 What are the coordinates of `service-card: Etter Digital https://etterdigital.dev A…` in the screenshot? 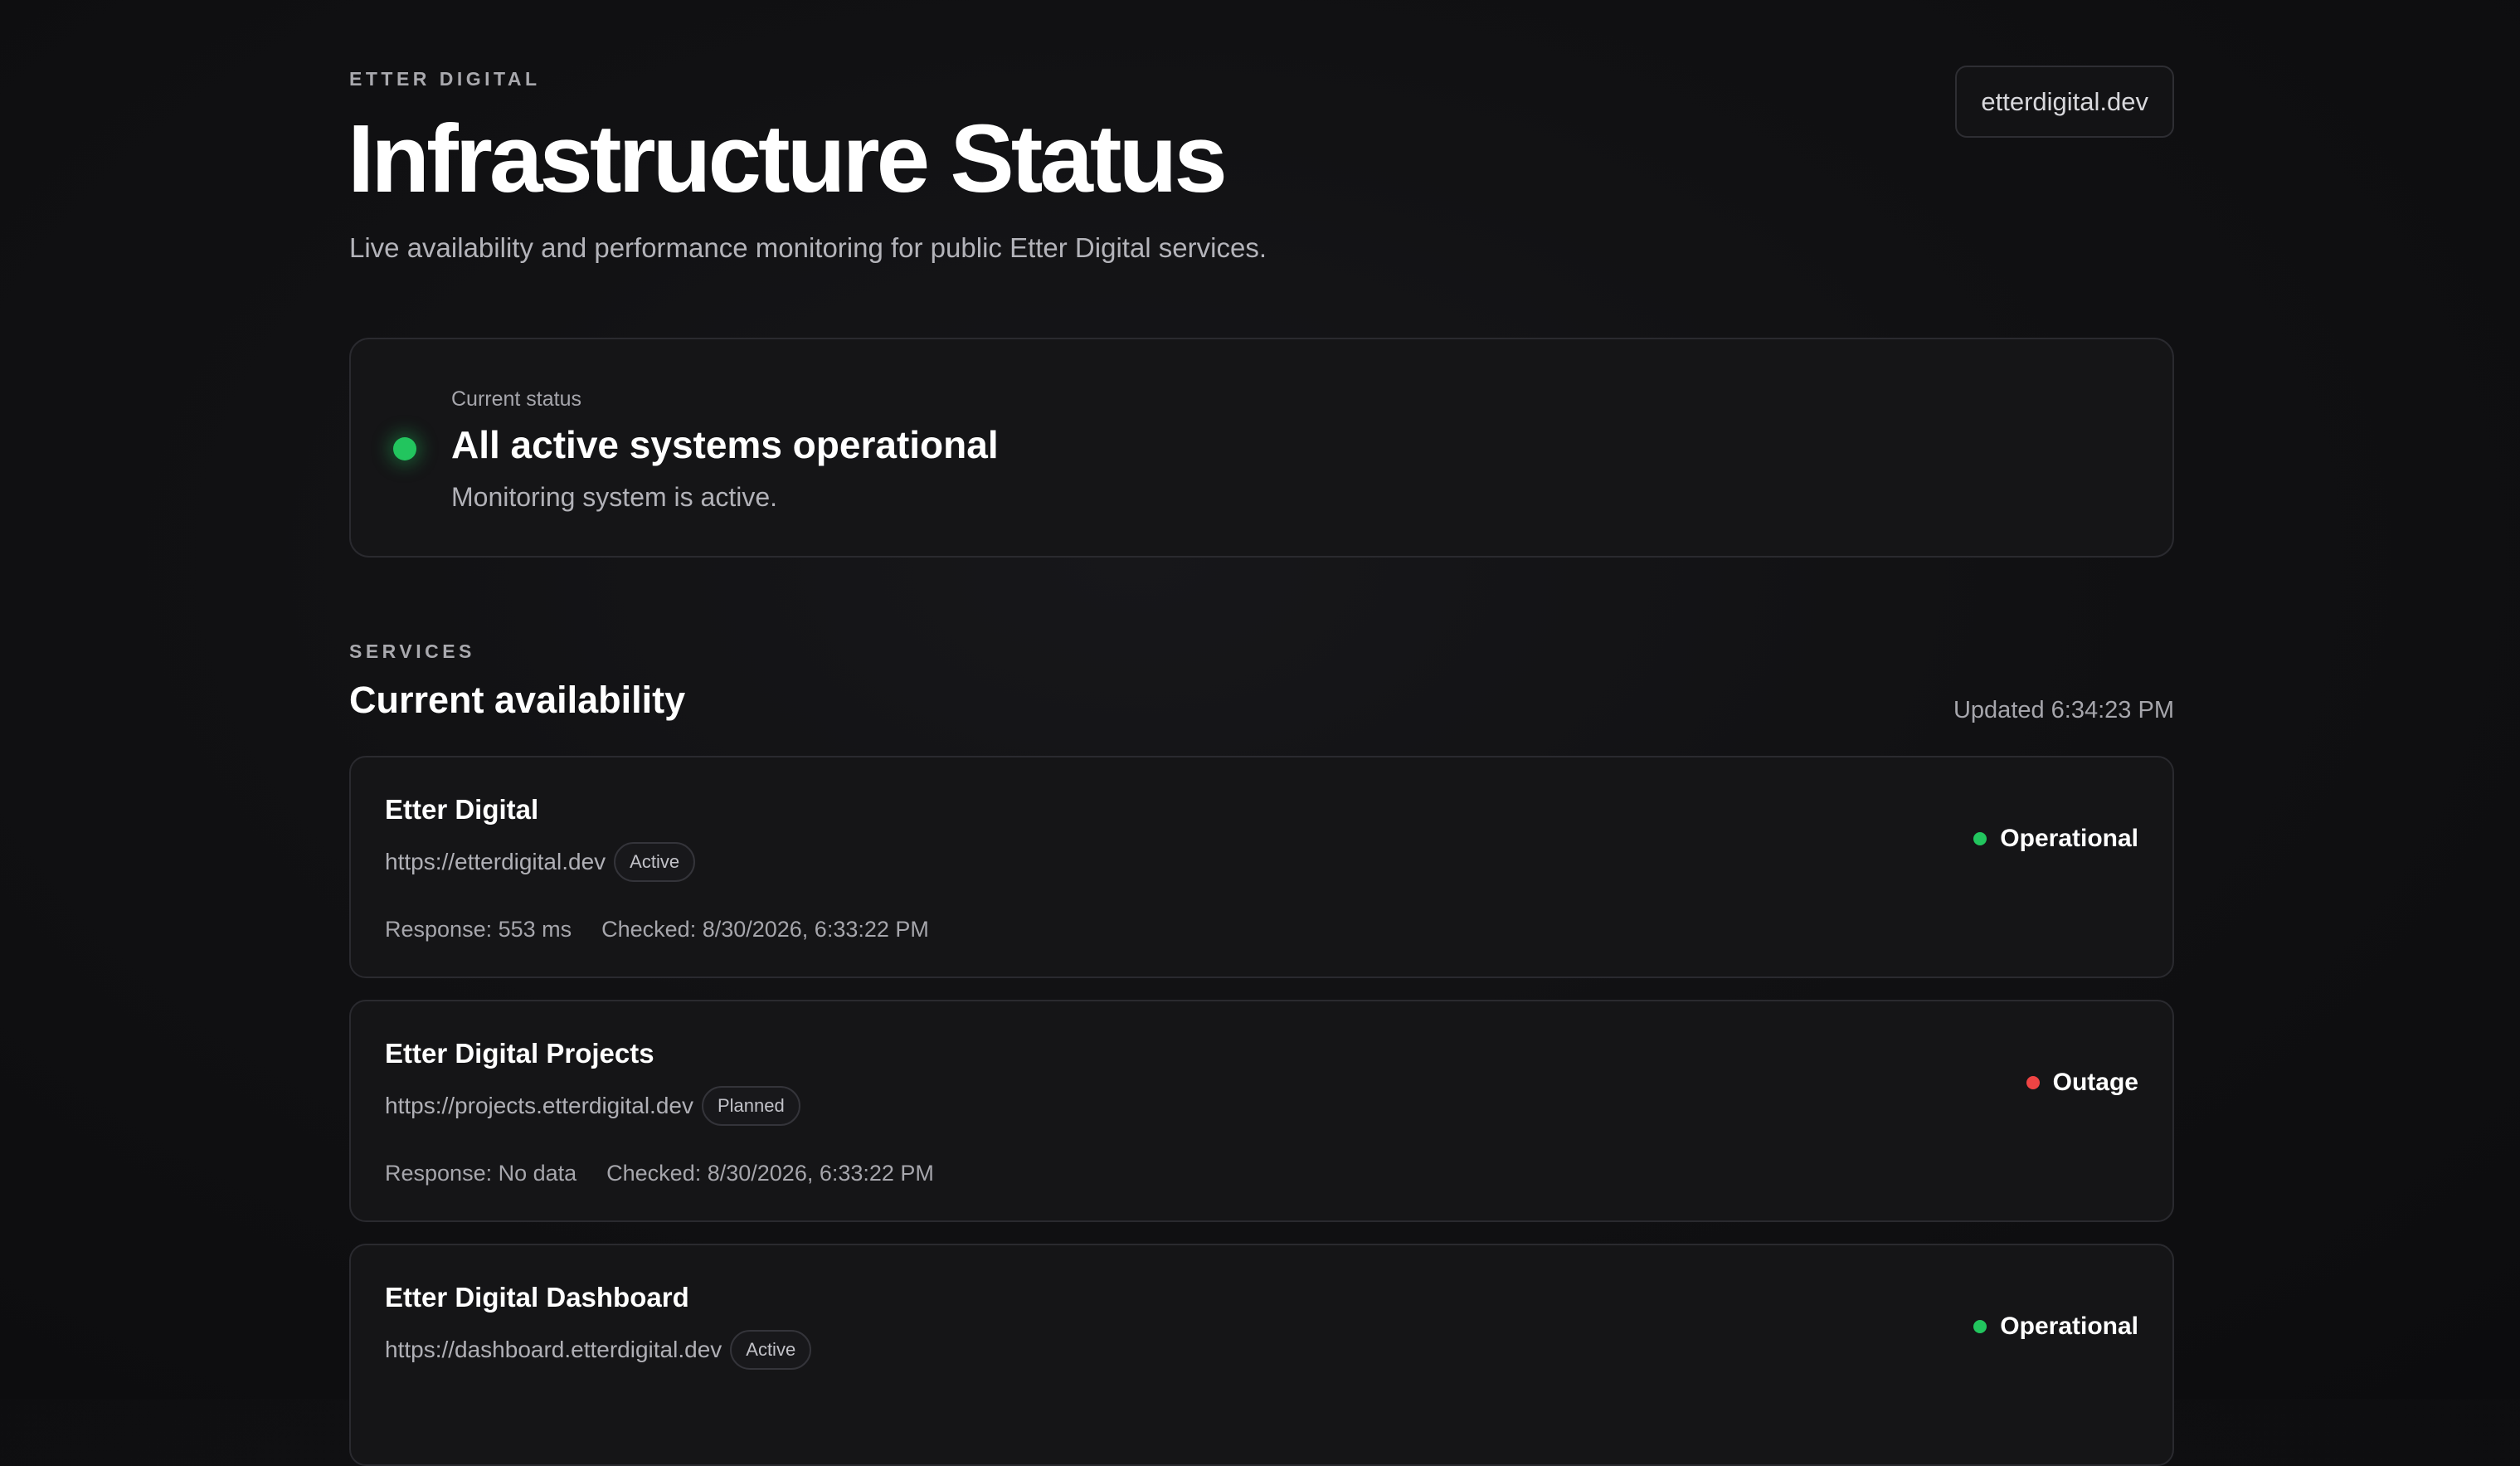 It's located at (1261, 867).